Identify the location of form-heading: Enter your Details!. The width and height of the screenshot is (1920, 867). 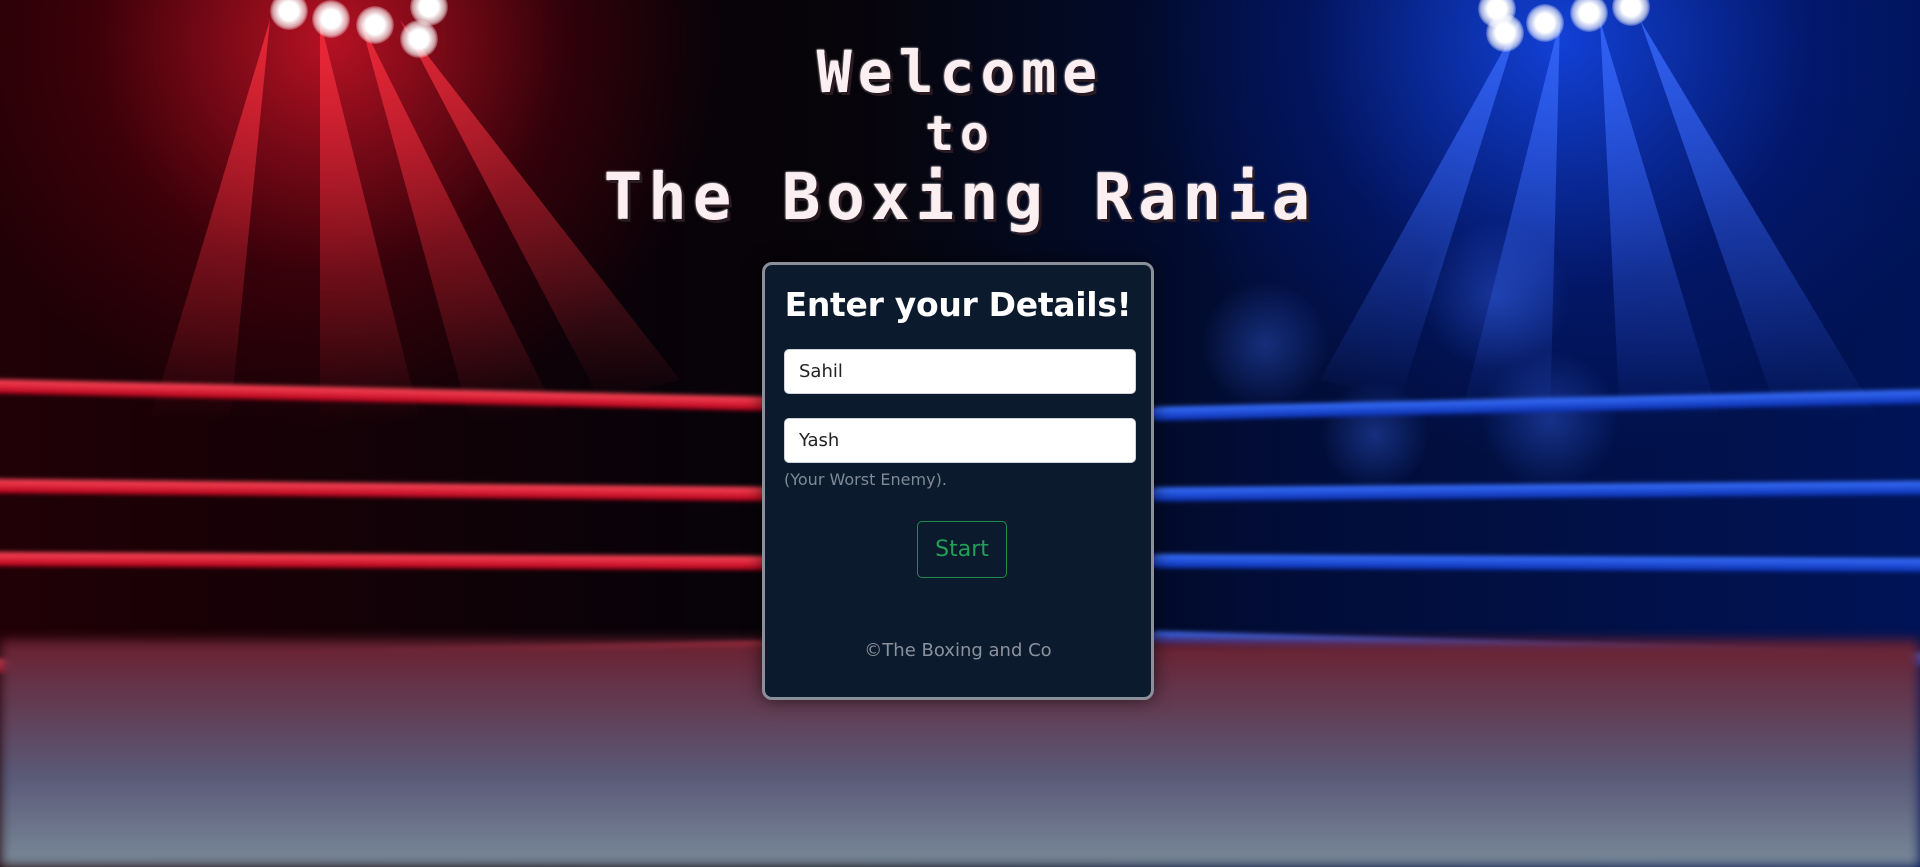
(958, 304).